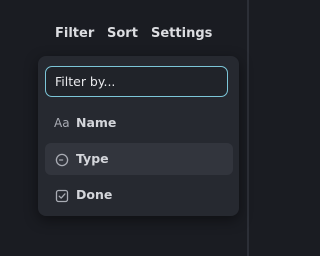  What do you see at coordinates (92, 158) in the screenshot?
I see `filter-option-label: Type` at bounding box center [92, 158].